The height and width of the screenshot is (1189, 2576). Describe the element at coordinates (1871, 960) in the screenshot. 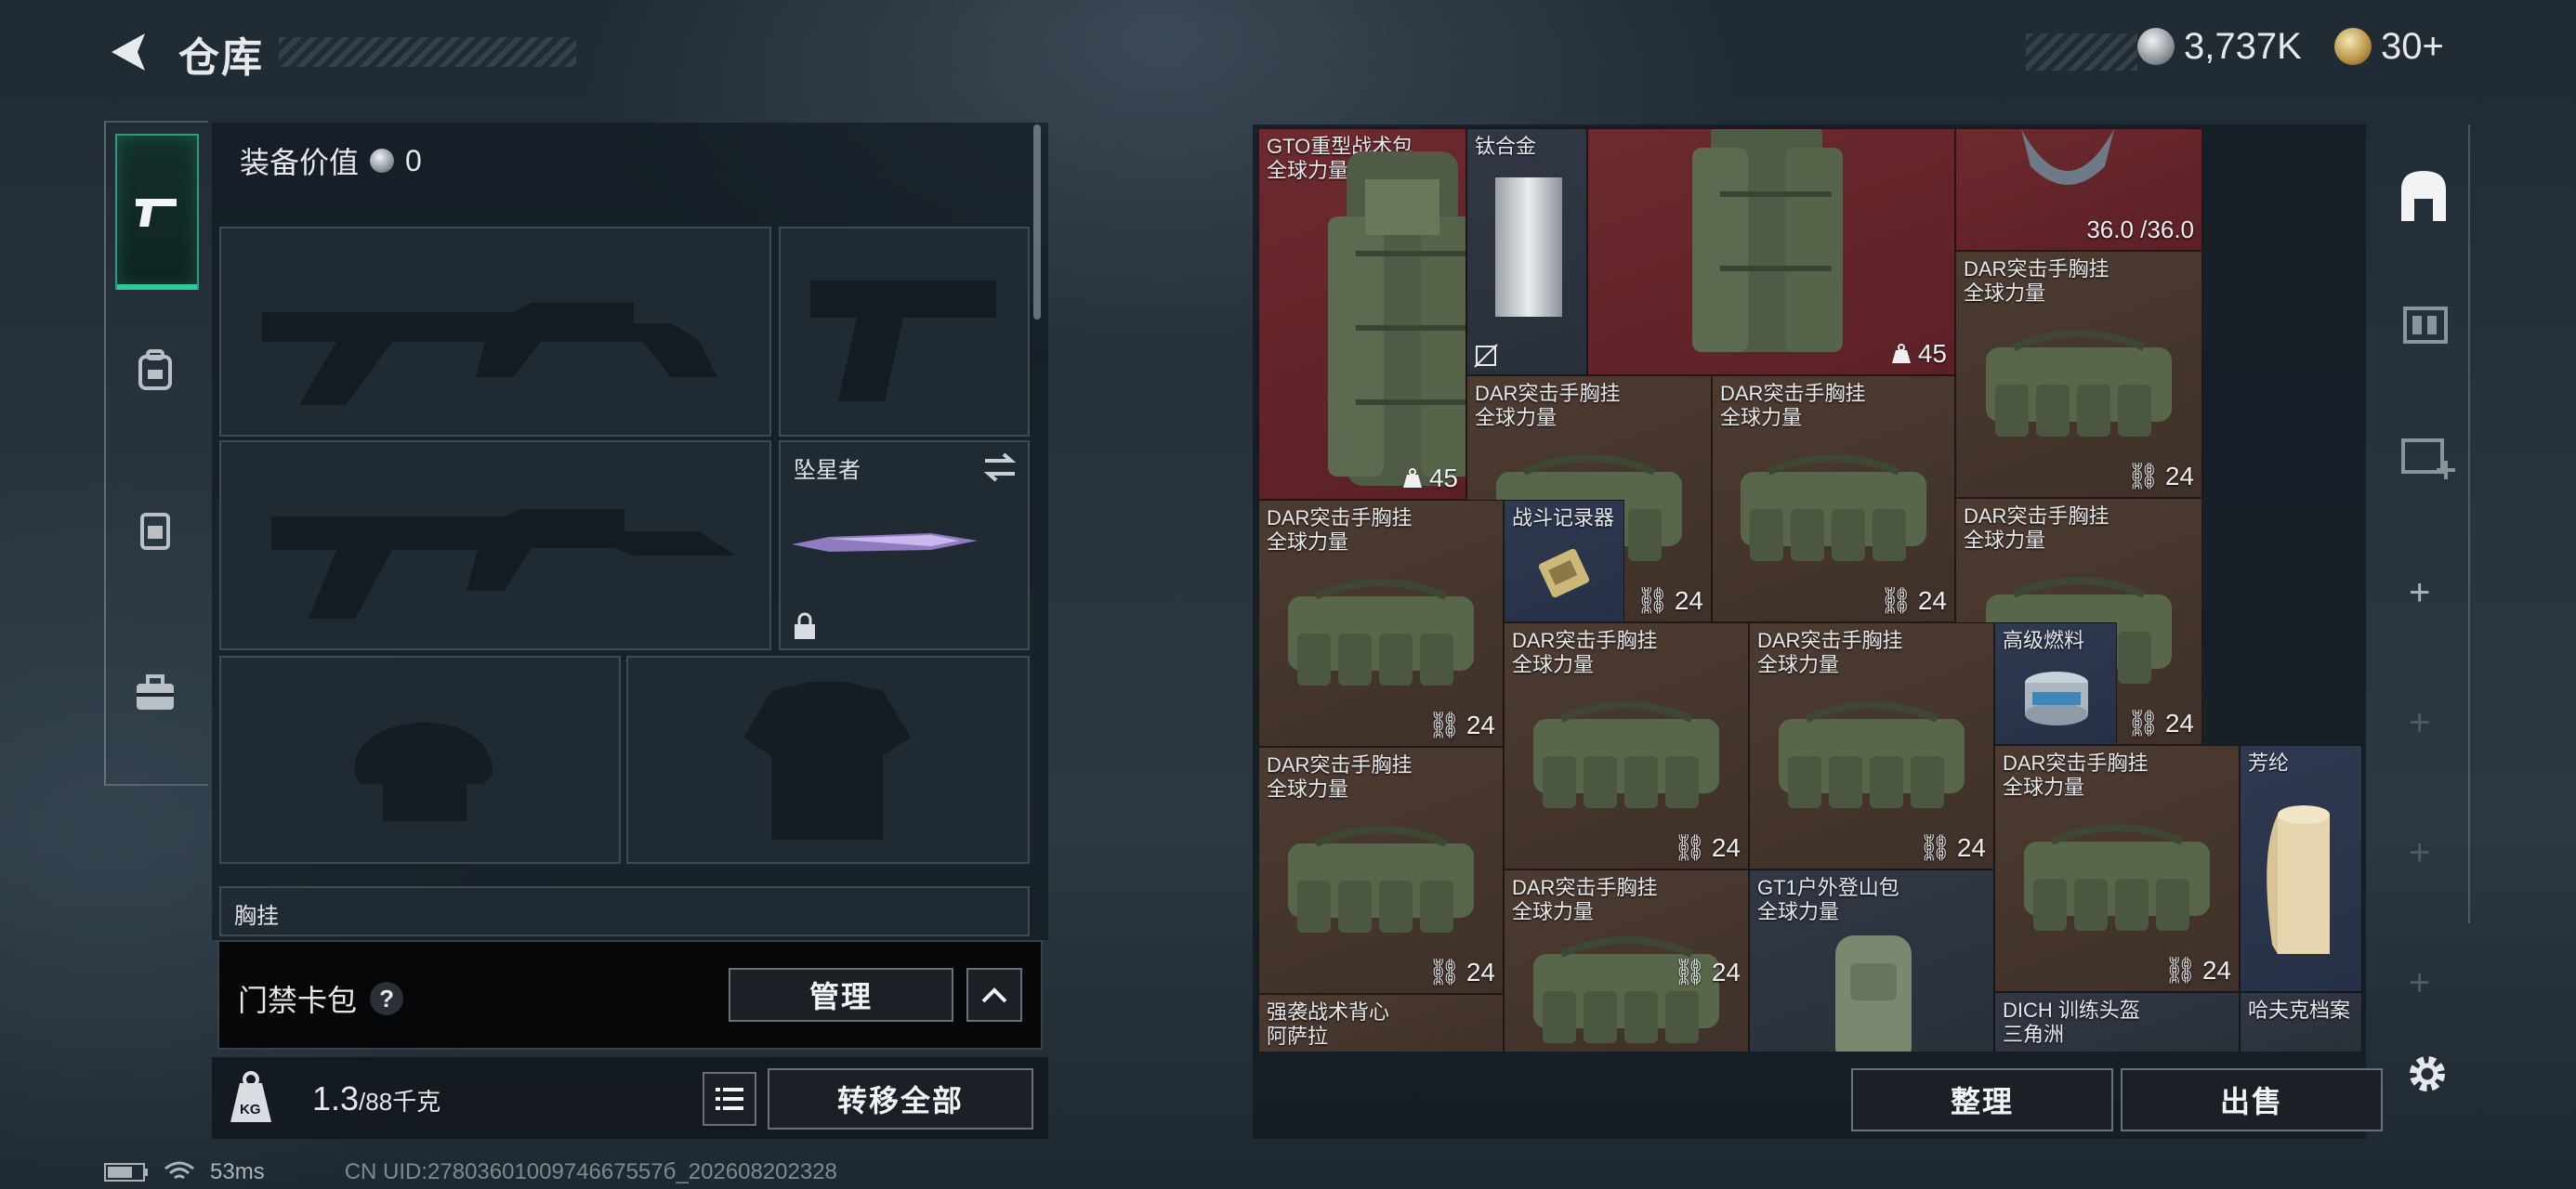

I see `item-gt1-pack: GT1户外登山包 全球力量` at that location.